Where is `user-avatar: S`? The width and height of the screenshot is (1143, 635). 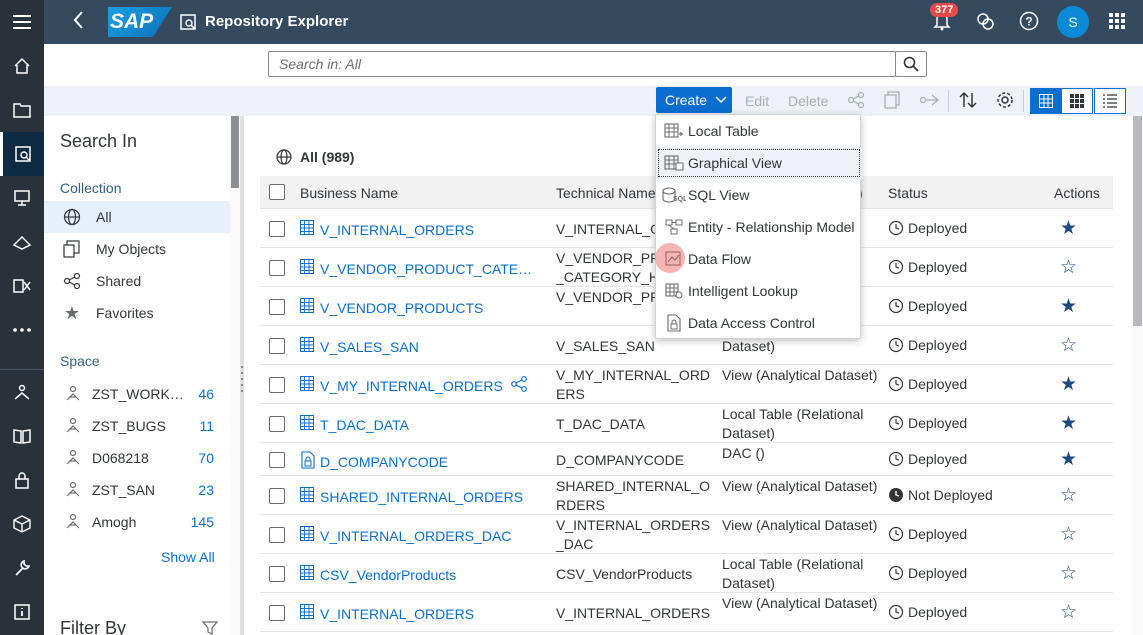
user-avatar: S is located at coordinates (1073, 22).